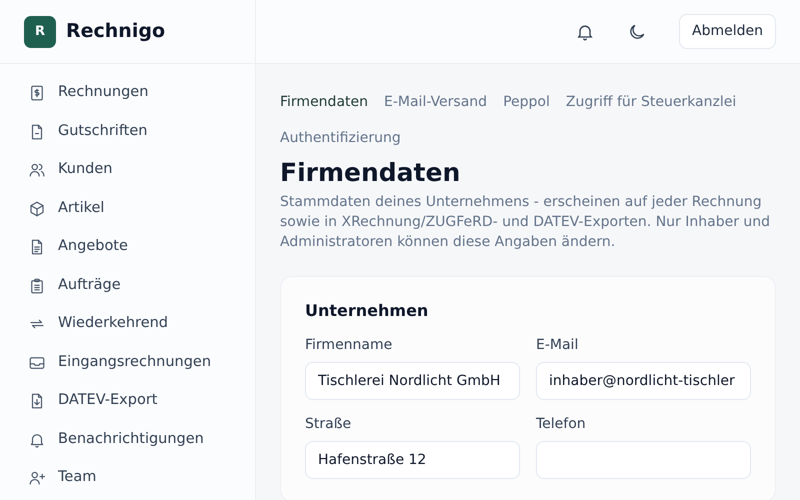 The height and width of the screenshot is (500, 800). I want to click on clipboard-icon, so click(37, 285).